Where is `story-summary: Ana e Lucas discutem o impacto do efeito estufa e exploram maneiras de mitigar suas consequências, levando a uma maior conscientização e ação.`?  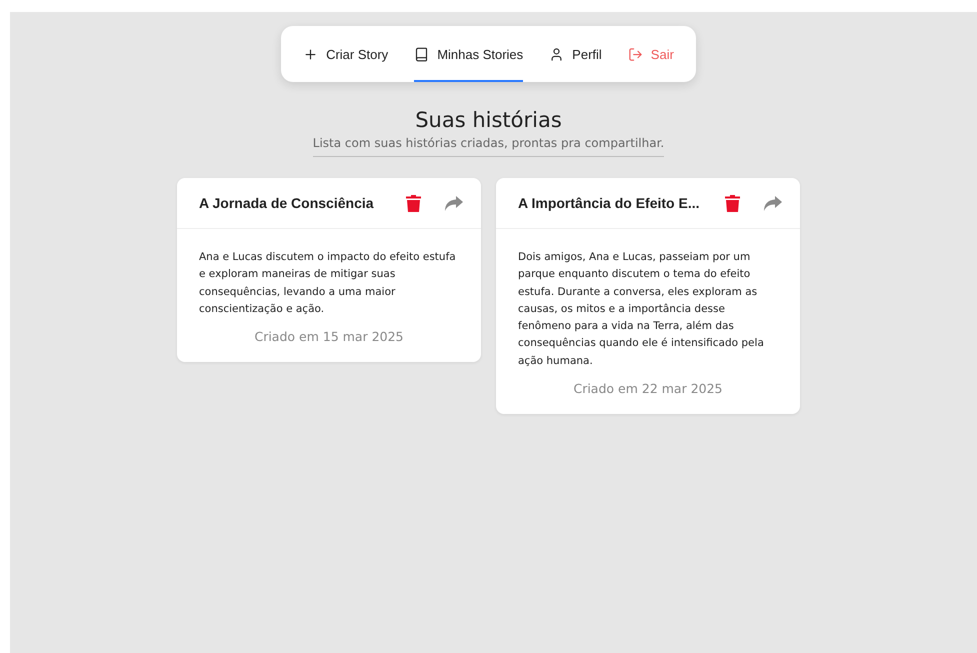 story-summary: Ana e Lucas discutem o impacto do efeito estufa e exploram maneiras de mitigar suas consequências, levando a uma maior conscientização e ação. is located at coordinates (328, 283).